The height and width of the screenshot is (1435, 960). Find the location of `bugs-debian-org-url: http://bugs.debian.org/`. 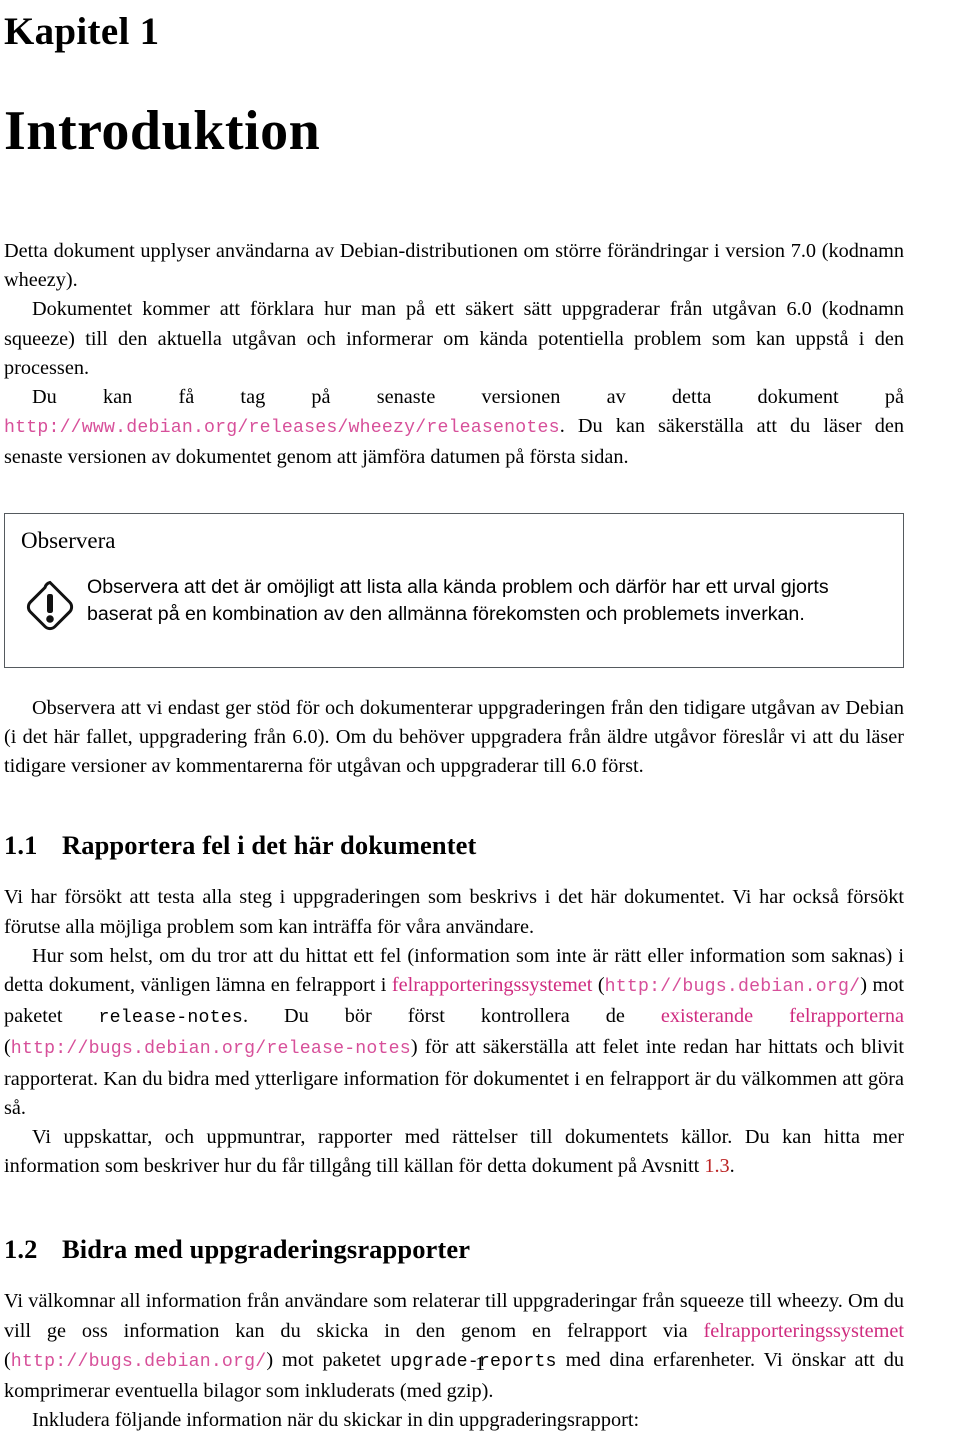

bugs-debian-org-url: http://bugs.debian.org/ is located at coordinates (733, 987).